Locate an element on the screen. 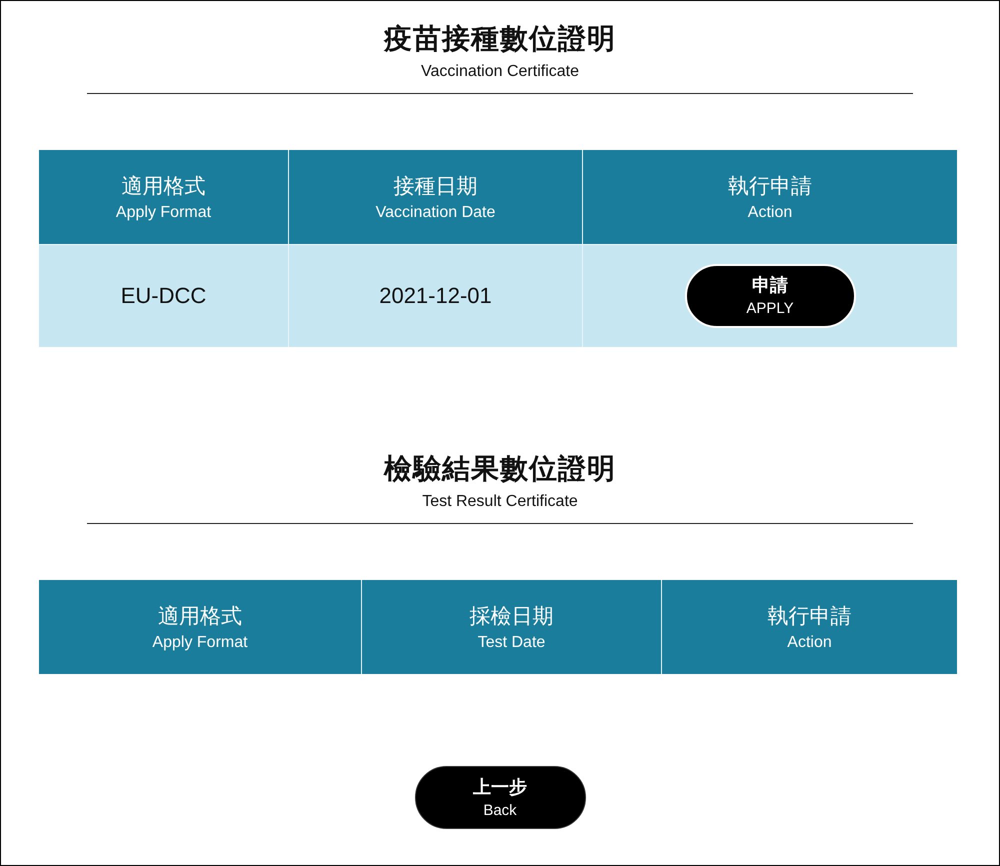  apply-button: 申請 APPLY is located at coordinates (770, 296).